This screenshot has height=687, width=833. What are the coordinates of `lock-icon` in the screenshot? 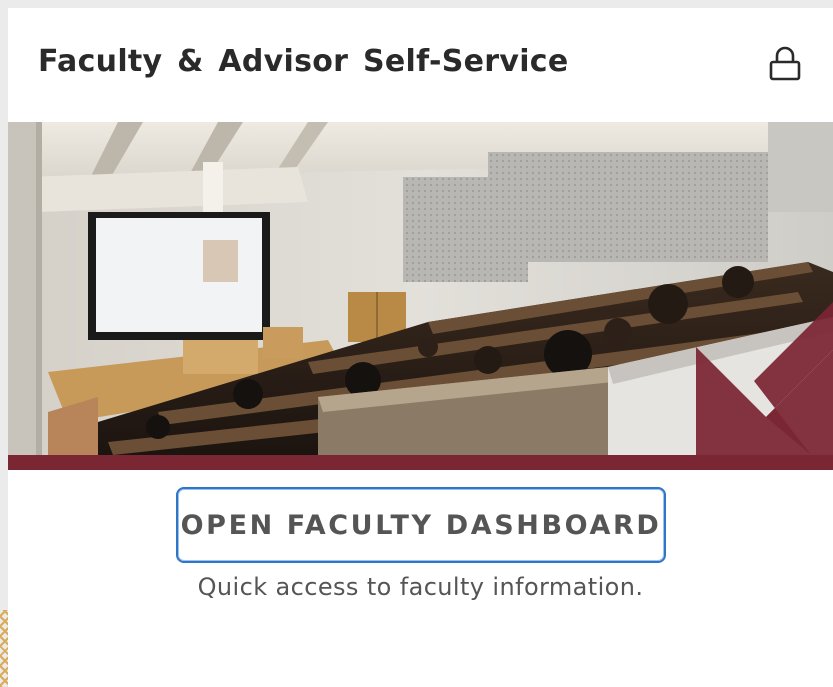 It's located at (785, 63).